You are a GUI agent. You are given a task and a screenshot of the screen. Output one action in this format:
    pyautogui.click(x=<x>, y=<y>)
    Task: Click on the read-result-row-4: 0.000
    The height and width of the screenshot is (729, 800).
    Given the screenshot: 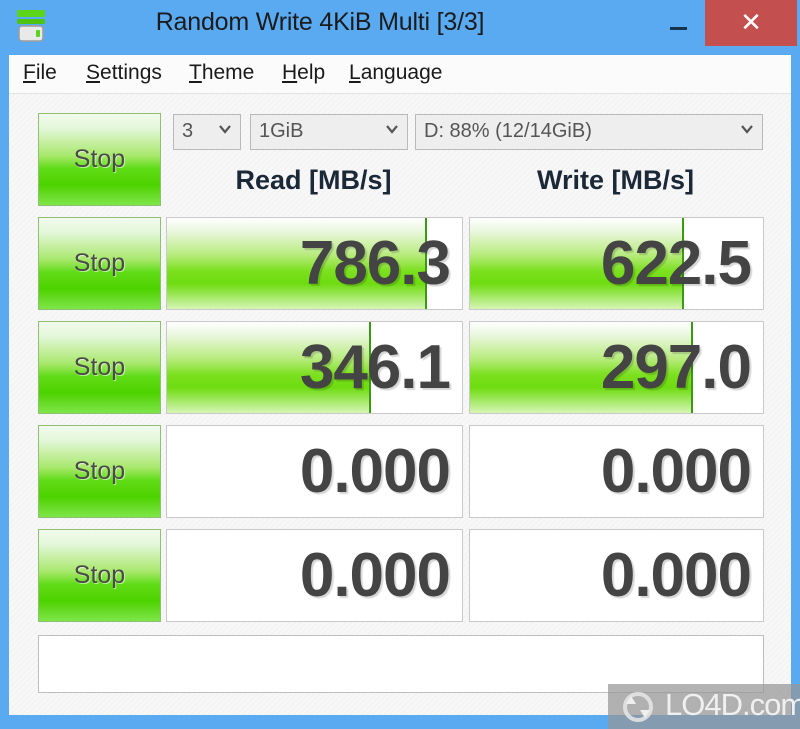 What is the action you would take?
    pyautogui.click(x=314, y=575)
    